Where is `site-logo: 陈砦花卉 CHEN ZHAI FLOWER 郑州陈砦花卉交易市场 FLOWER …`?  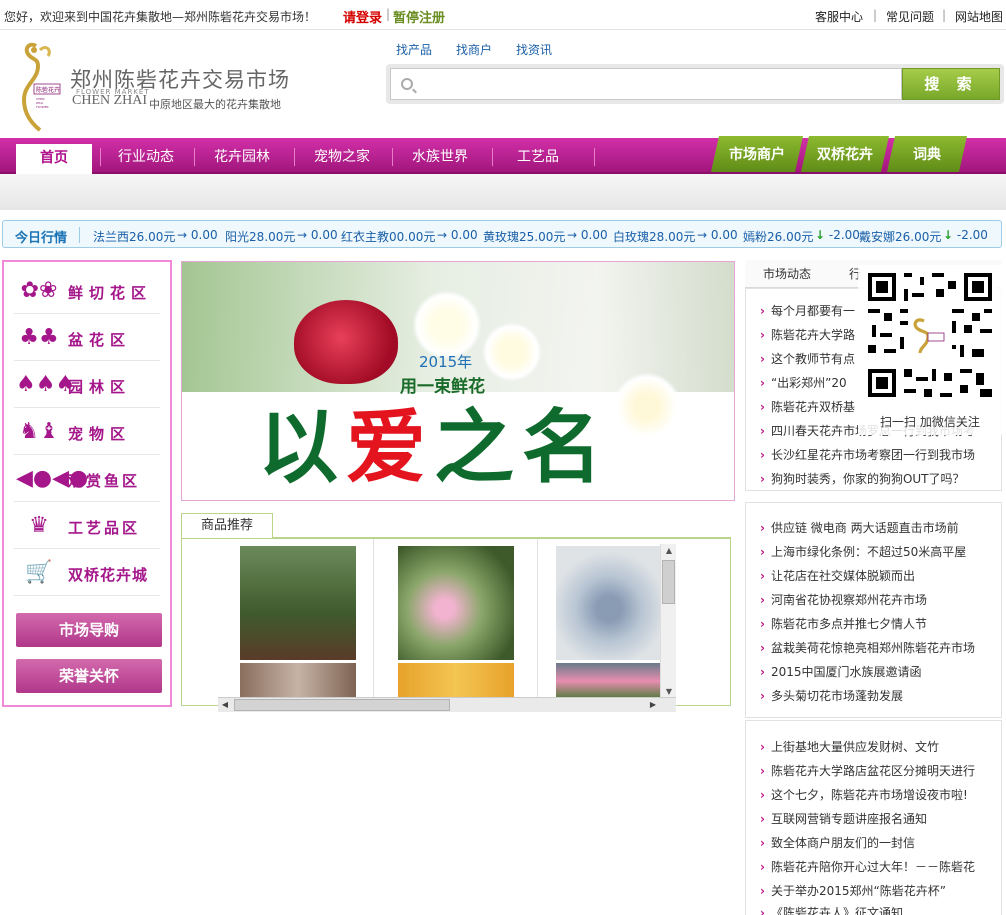 site-logo: 陈砦花卉 CHEN ZHAI FLOWER 郑州陈砦花卉交易市场 FLOWER … is located at coordinates (162, 87).